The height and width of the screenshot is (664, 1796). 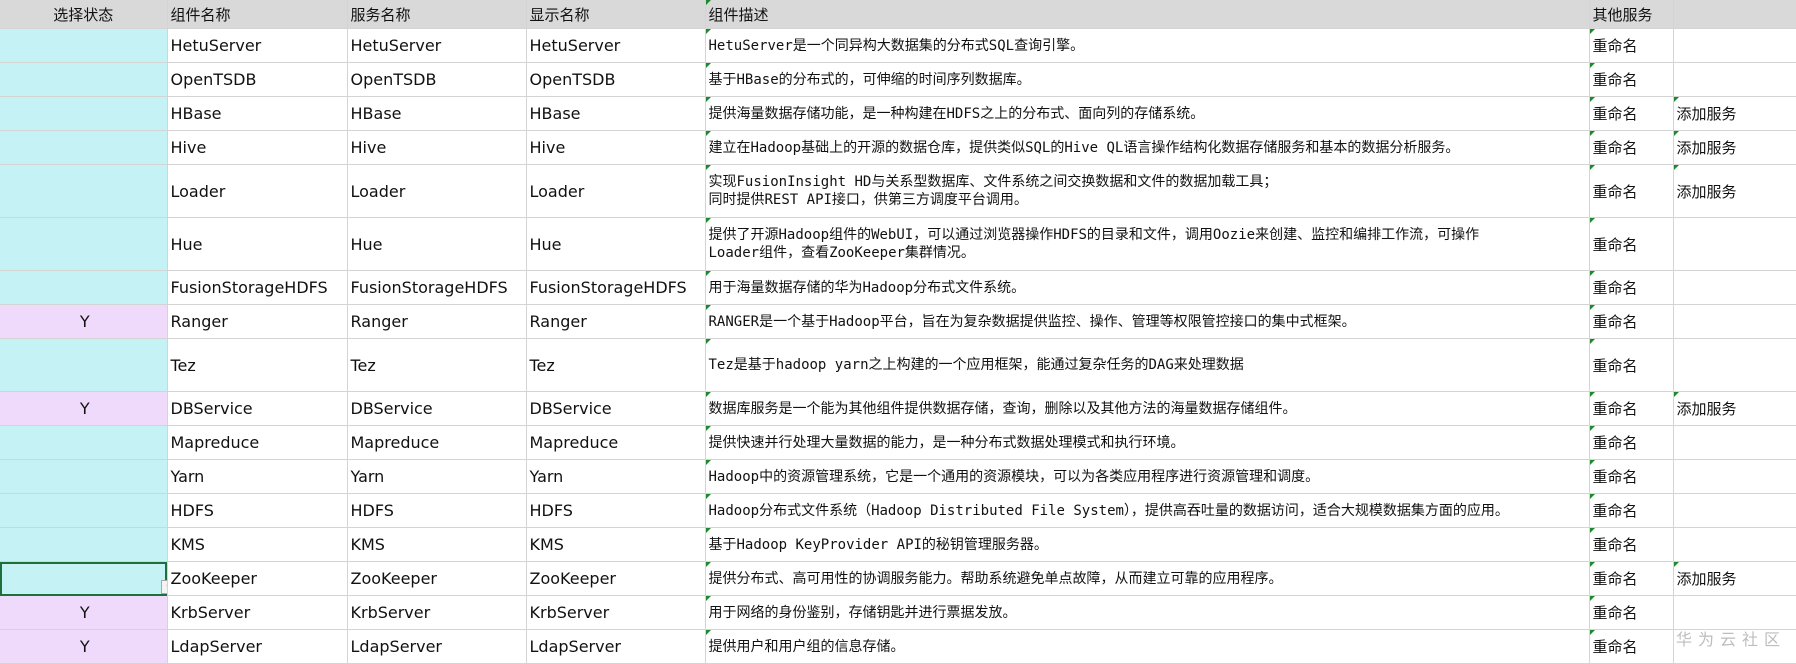 What do you see at coordinates (616, 510) in the screenshot?
I see `display-name-cell: HDFS` at bounding box center [616, 510].